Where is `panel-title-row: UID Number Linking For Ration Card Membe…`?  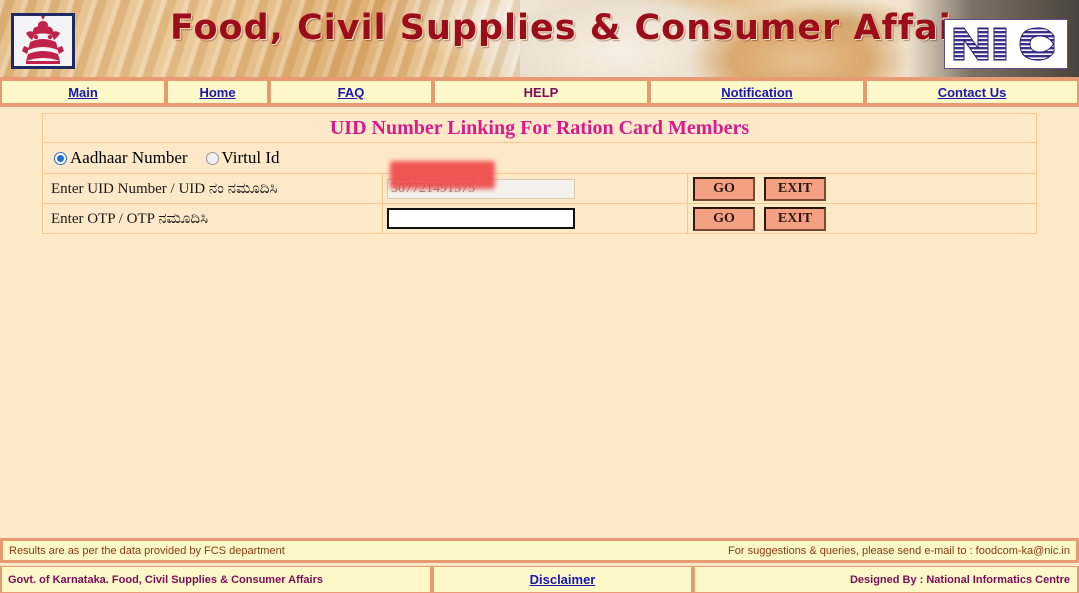
panel-title-row: UID Number Linking For Ration Card Membe… is located at coordinates (539, 128).